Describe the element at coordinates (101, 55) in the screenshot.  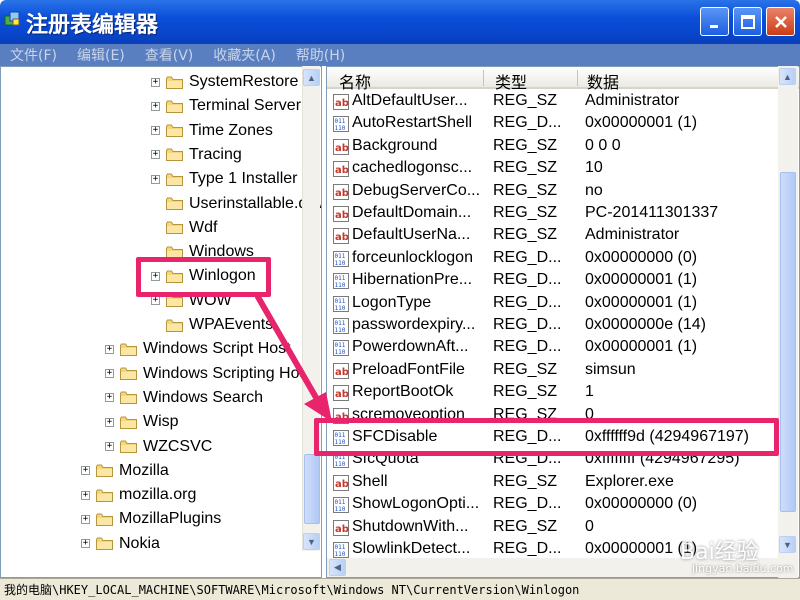
I see `menu-edit: 编辑(E)` at that location.